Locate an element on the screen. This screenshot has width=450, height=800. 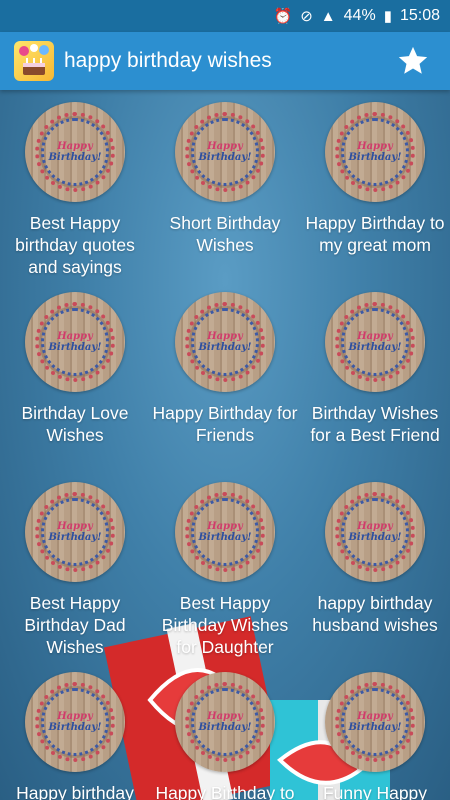
favorite-button is located at coordinates (413, 61).